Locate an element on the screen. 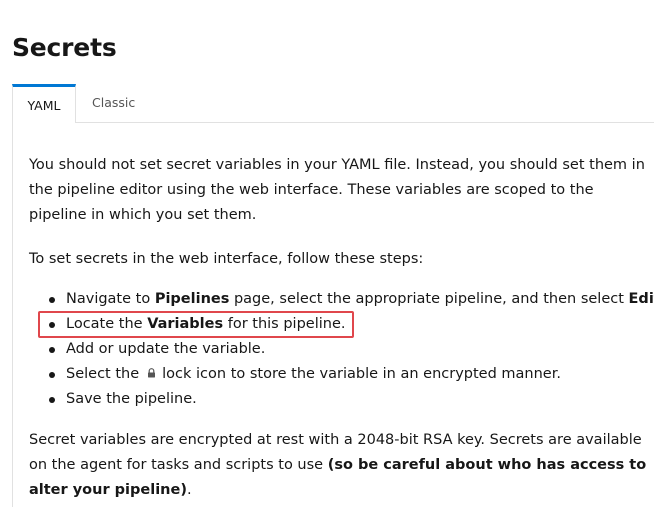  page-title: Secrets is located at coordinates (64, 47).